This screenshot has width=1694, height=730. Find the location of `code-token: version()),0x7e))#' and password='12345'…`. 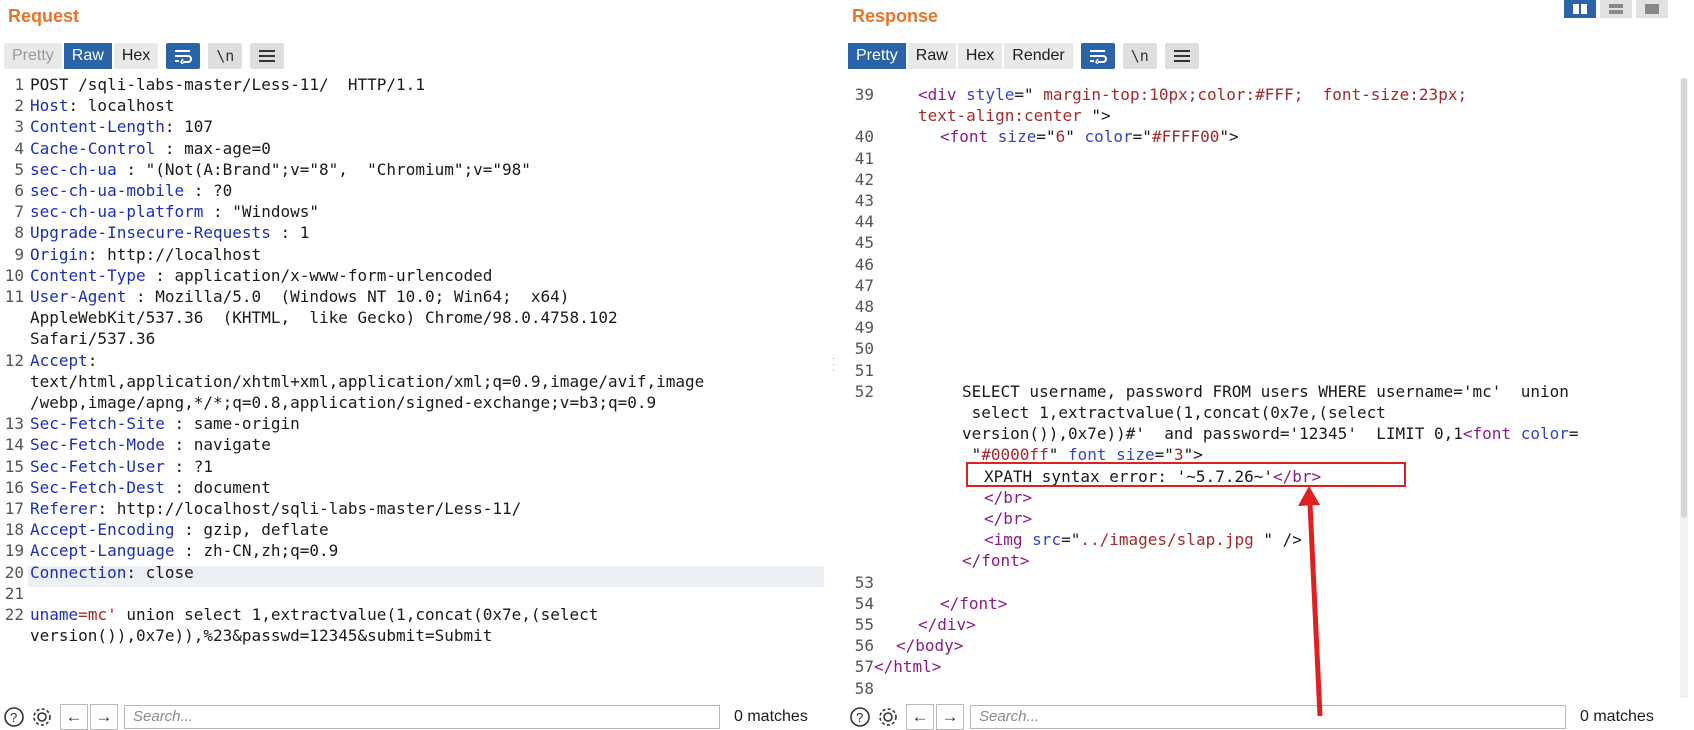

code-token: version()),0x7e))#' and password='12345'… is located at coordinates (1212, 434).